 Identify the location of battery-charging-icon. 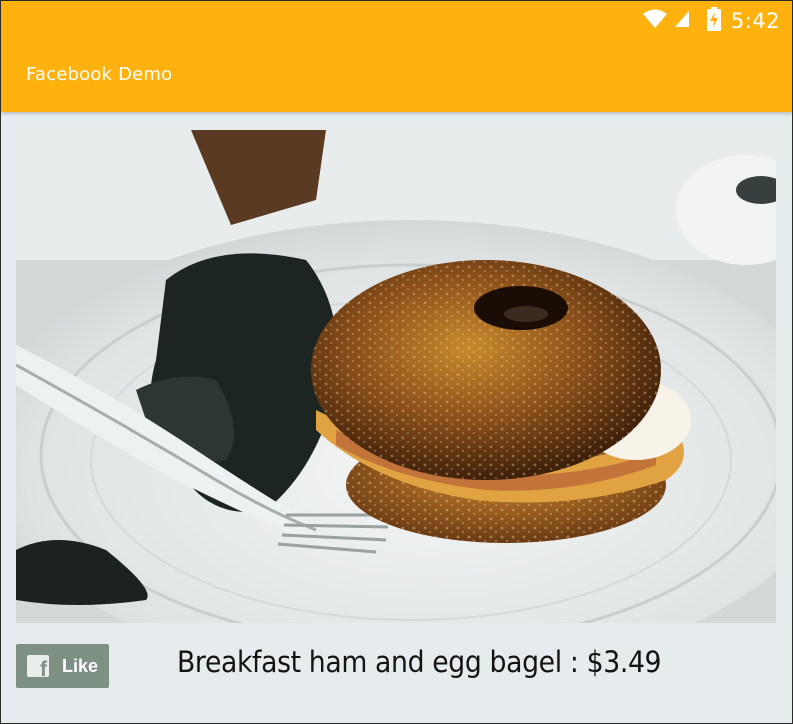
(713, 21).